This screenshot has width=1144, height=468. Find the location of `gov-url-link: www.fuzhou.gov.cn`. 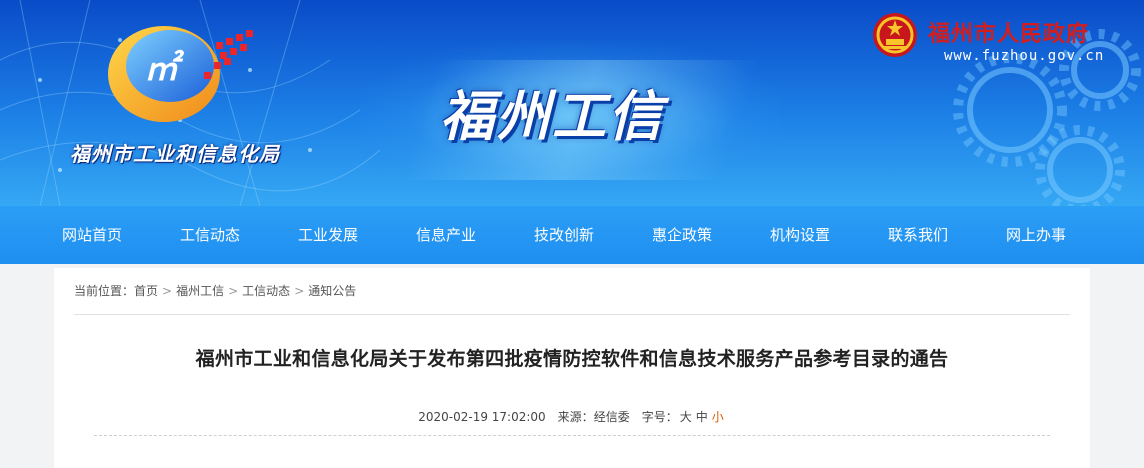

gov-url-link: www.fuzhou.gov.cn is located at coordinates (1024, 56).